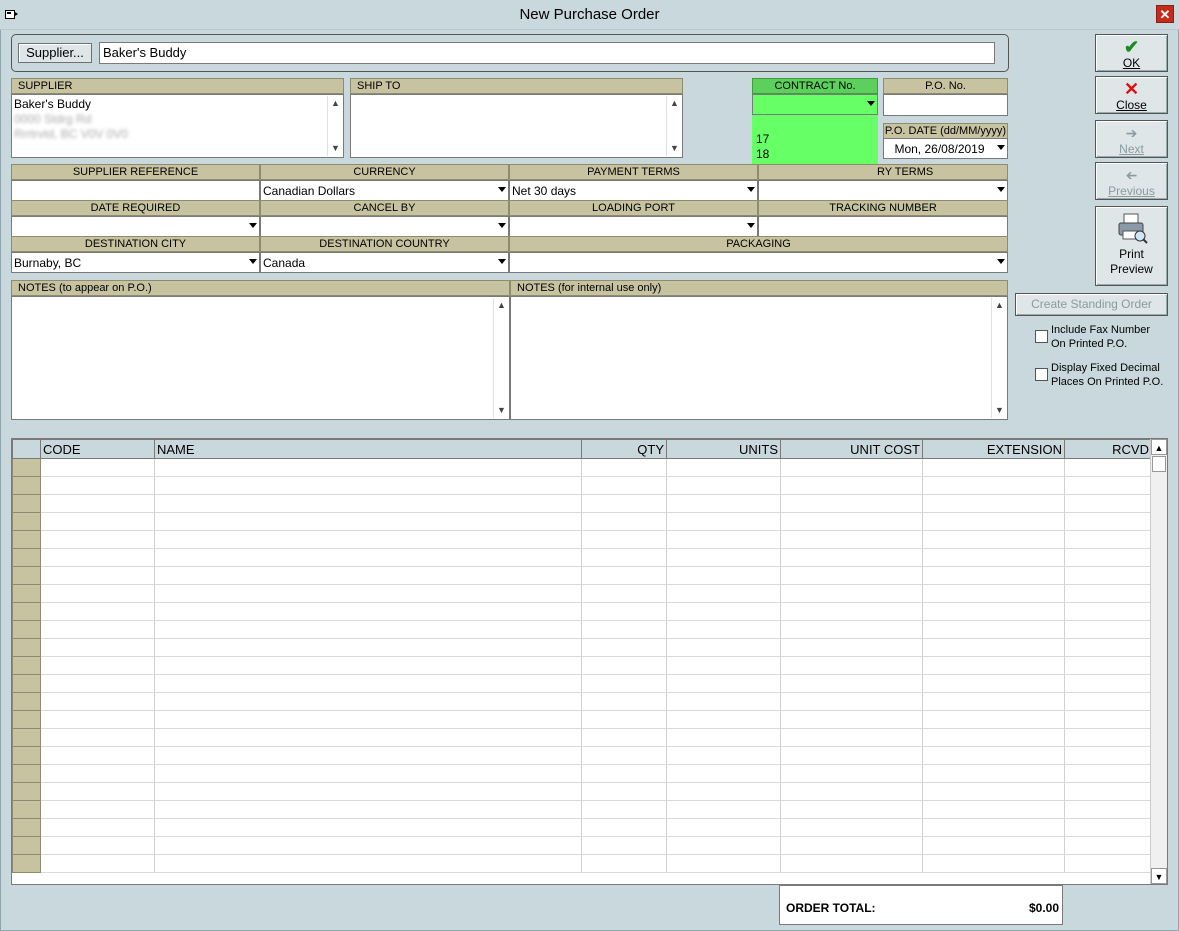 Image resolution: width=1179 pixels, height=931 pixels. Describe the element at coordinates (624, 449) in the screenshot. I see `column-header-qty: QTY` at that location.